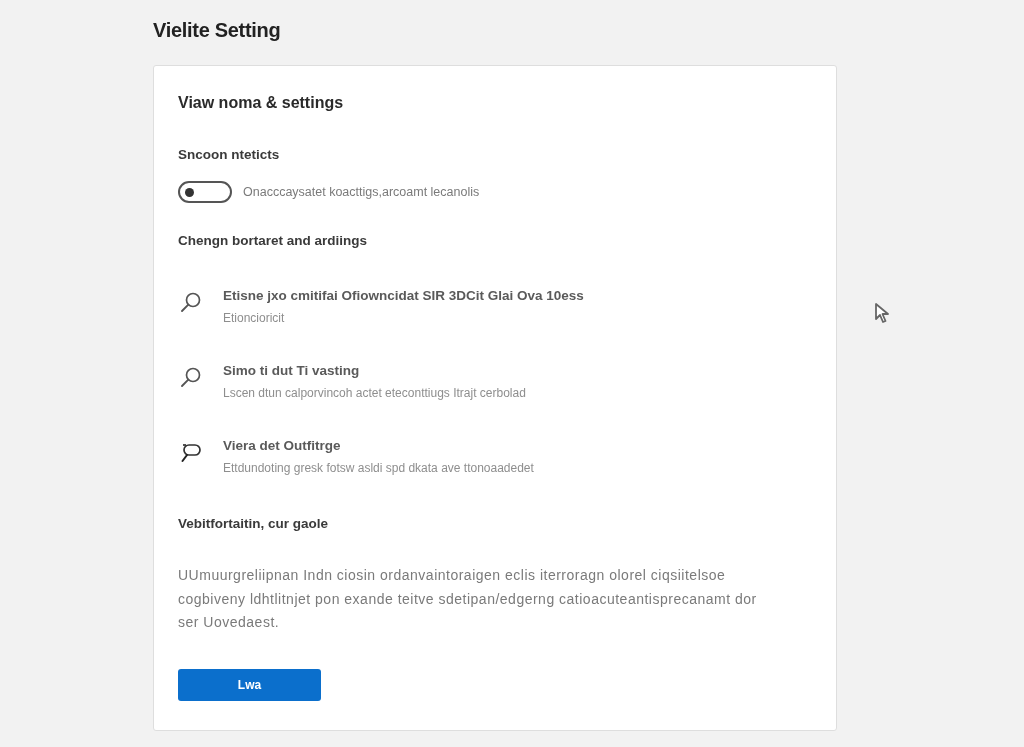 Image resolution: width=1024 pixels, height=747 pixels. What do you see at coordinates (374, 393) in the screenshot?
I see `option-description: Lscen dtun calporvincoh actet eteconttiugs Itrajt cerbolad` at bounding box center [374, 393].